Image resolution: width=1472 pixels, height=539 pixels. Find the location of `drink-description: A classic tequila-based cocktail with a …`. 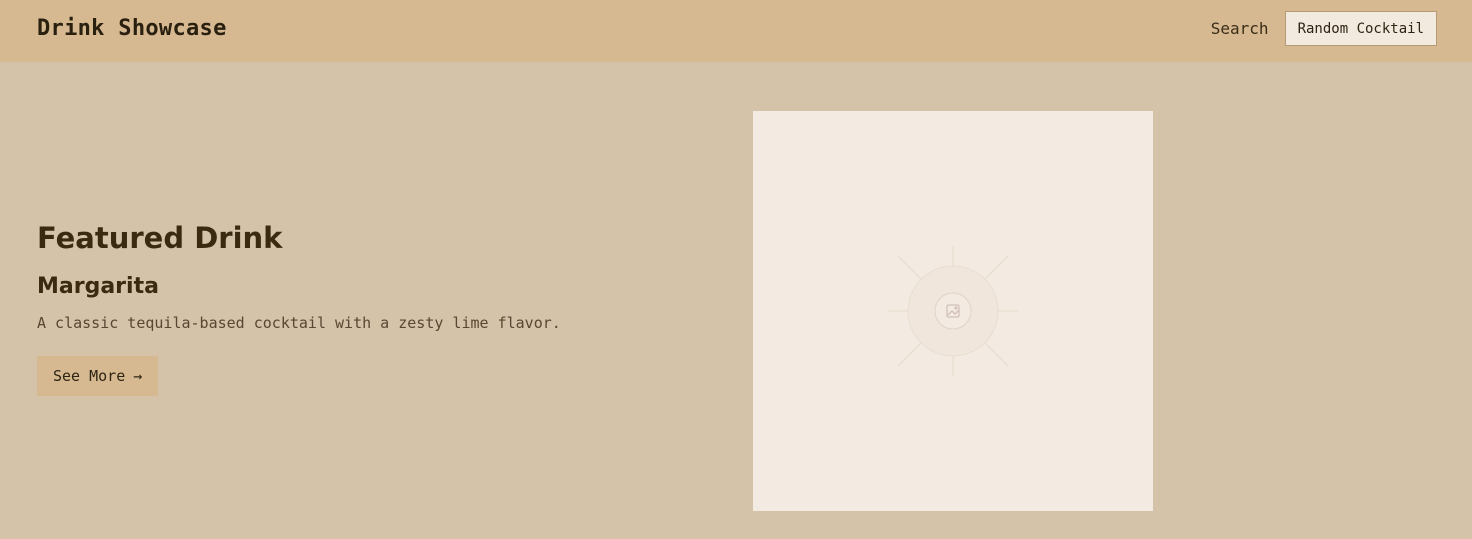

drink-description: A classic tequila-based cocktail with a … is located at coordinates (299, 323).